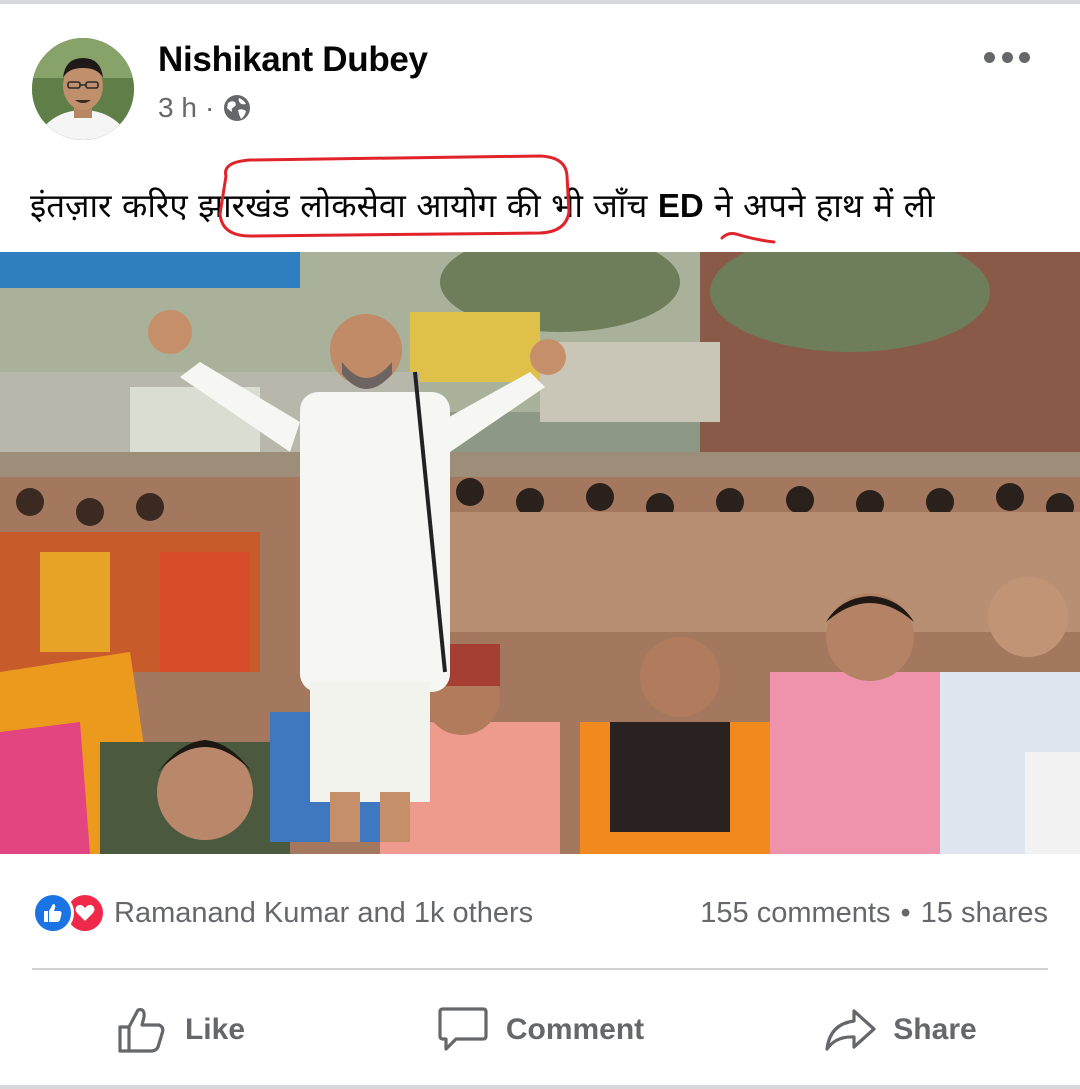 The height and width of the screenshot is (1089, 1080). Describe the element at coordinates (53, 913) in the screenshot. I see `like-reaction-icon` at that location.